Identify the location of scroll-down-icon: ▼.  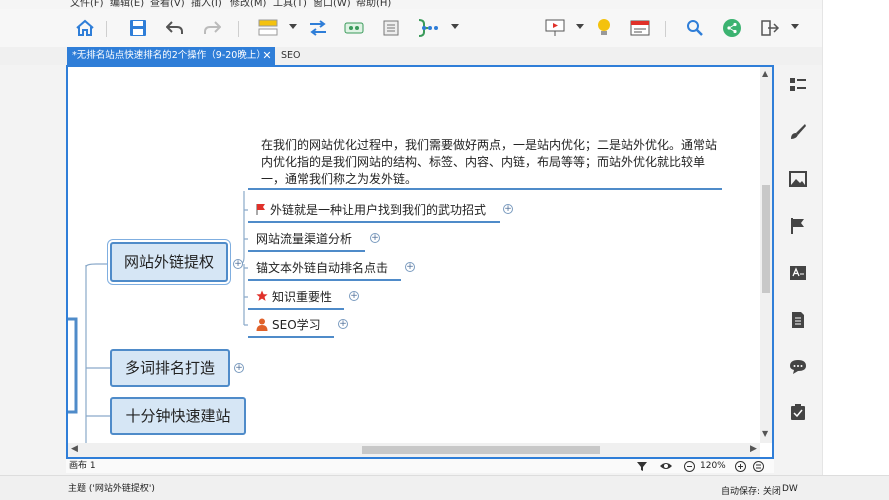
(765, 433).